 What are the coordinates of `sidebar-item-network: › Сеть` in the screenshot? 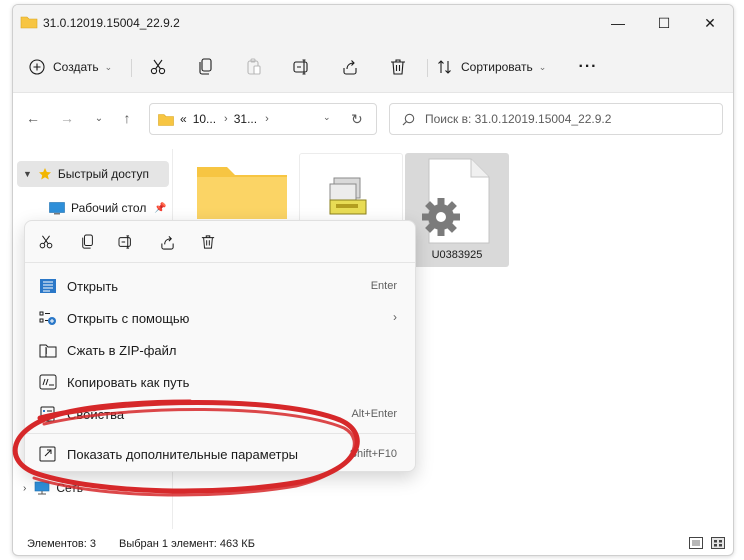 It's located at (83, 488).